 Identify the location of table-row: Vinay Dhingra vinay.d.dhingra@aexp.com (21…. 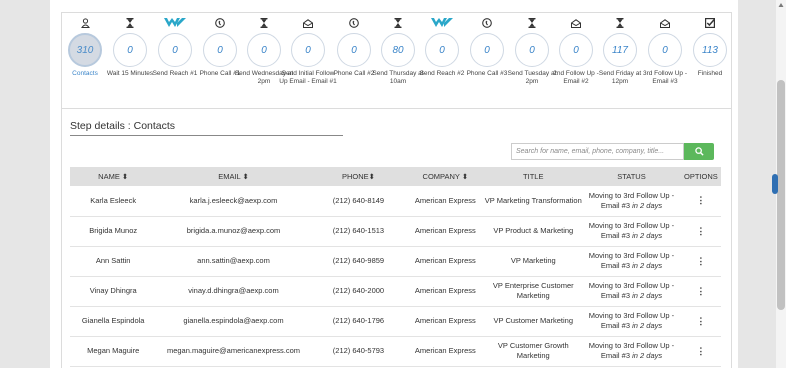
(395, 291).